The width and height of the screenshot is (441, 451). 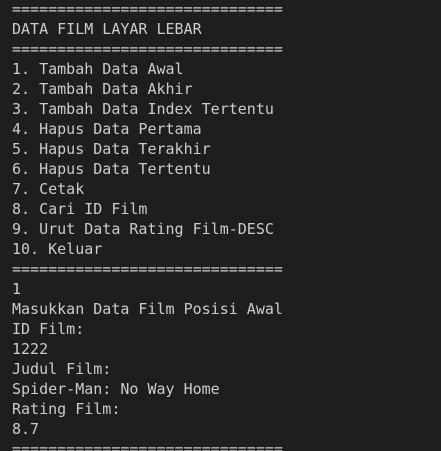 I want to click on menu-item-8: 8. Cari ID Film, so click(x=80, y=209).